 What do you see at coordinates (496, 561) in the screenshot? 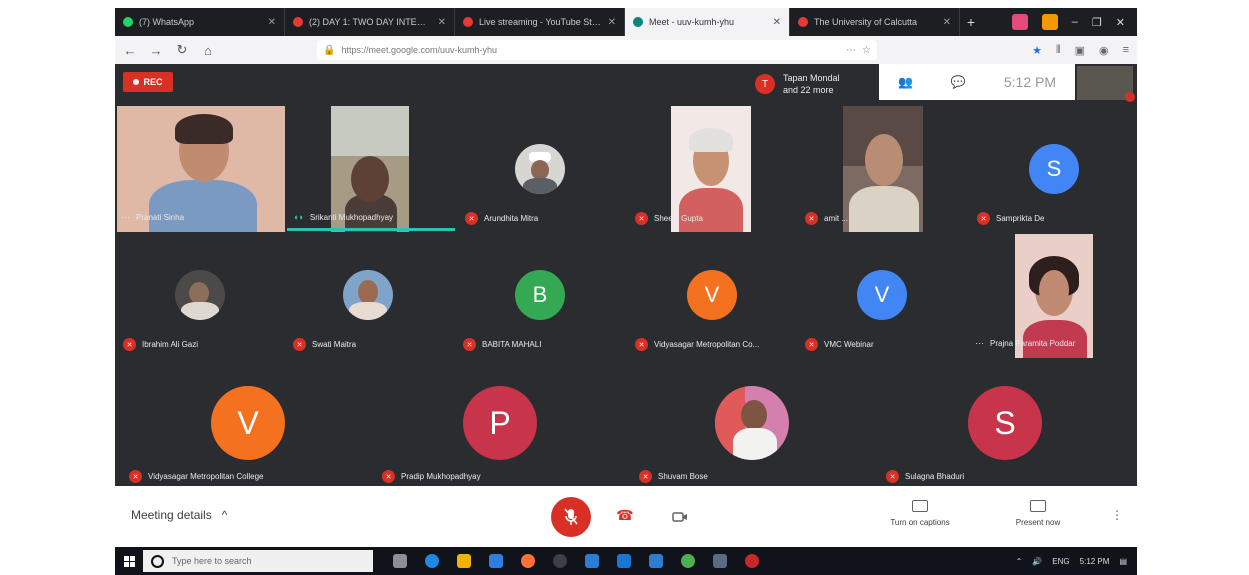
I see `store-icon` at bounding box center [496, 561].